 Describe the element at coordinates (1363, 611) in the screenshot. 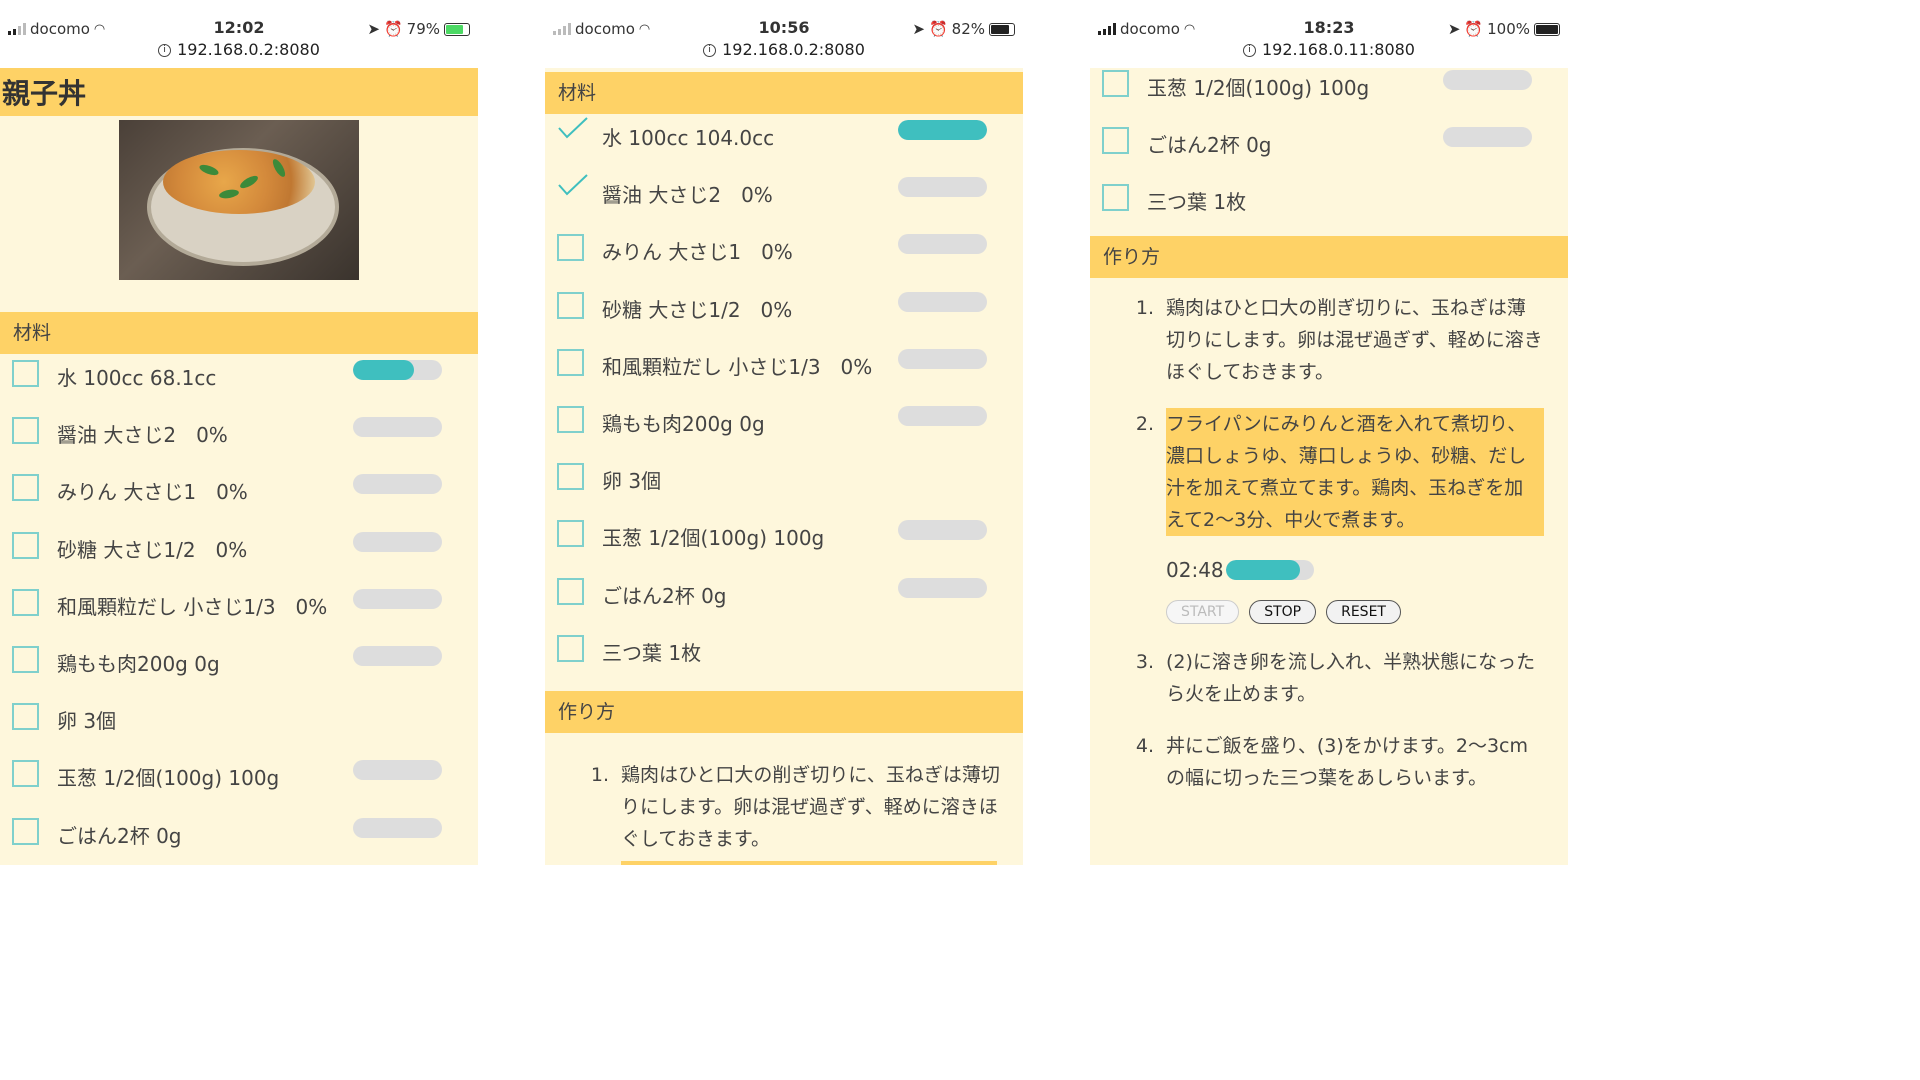

I see `timer-reset-button: RESET` at that location.